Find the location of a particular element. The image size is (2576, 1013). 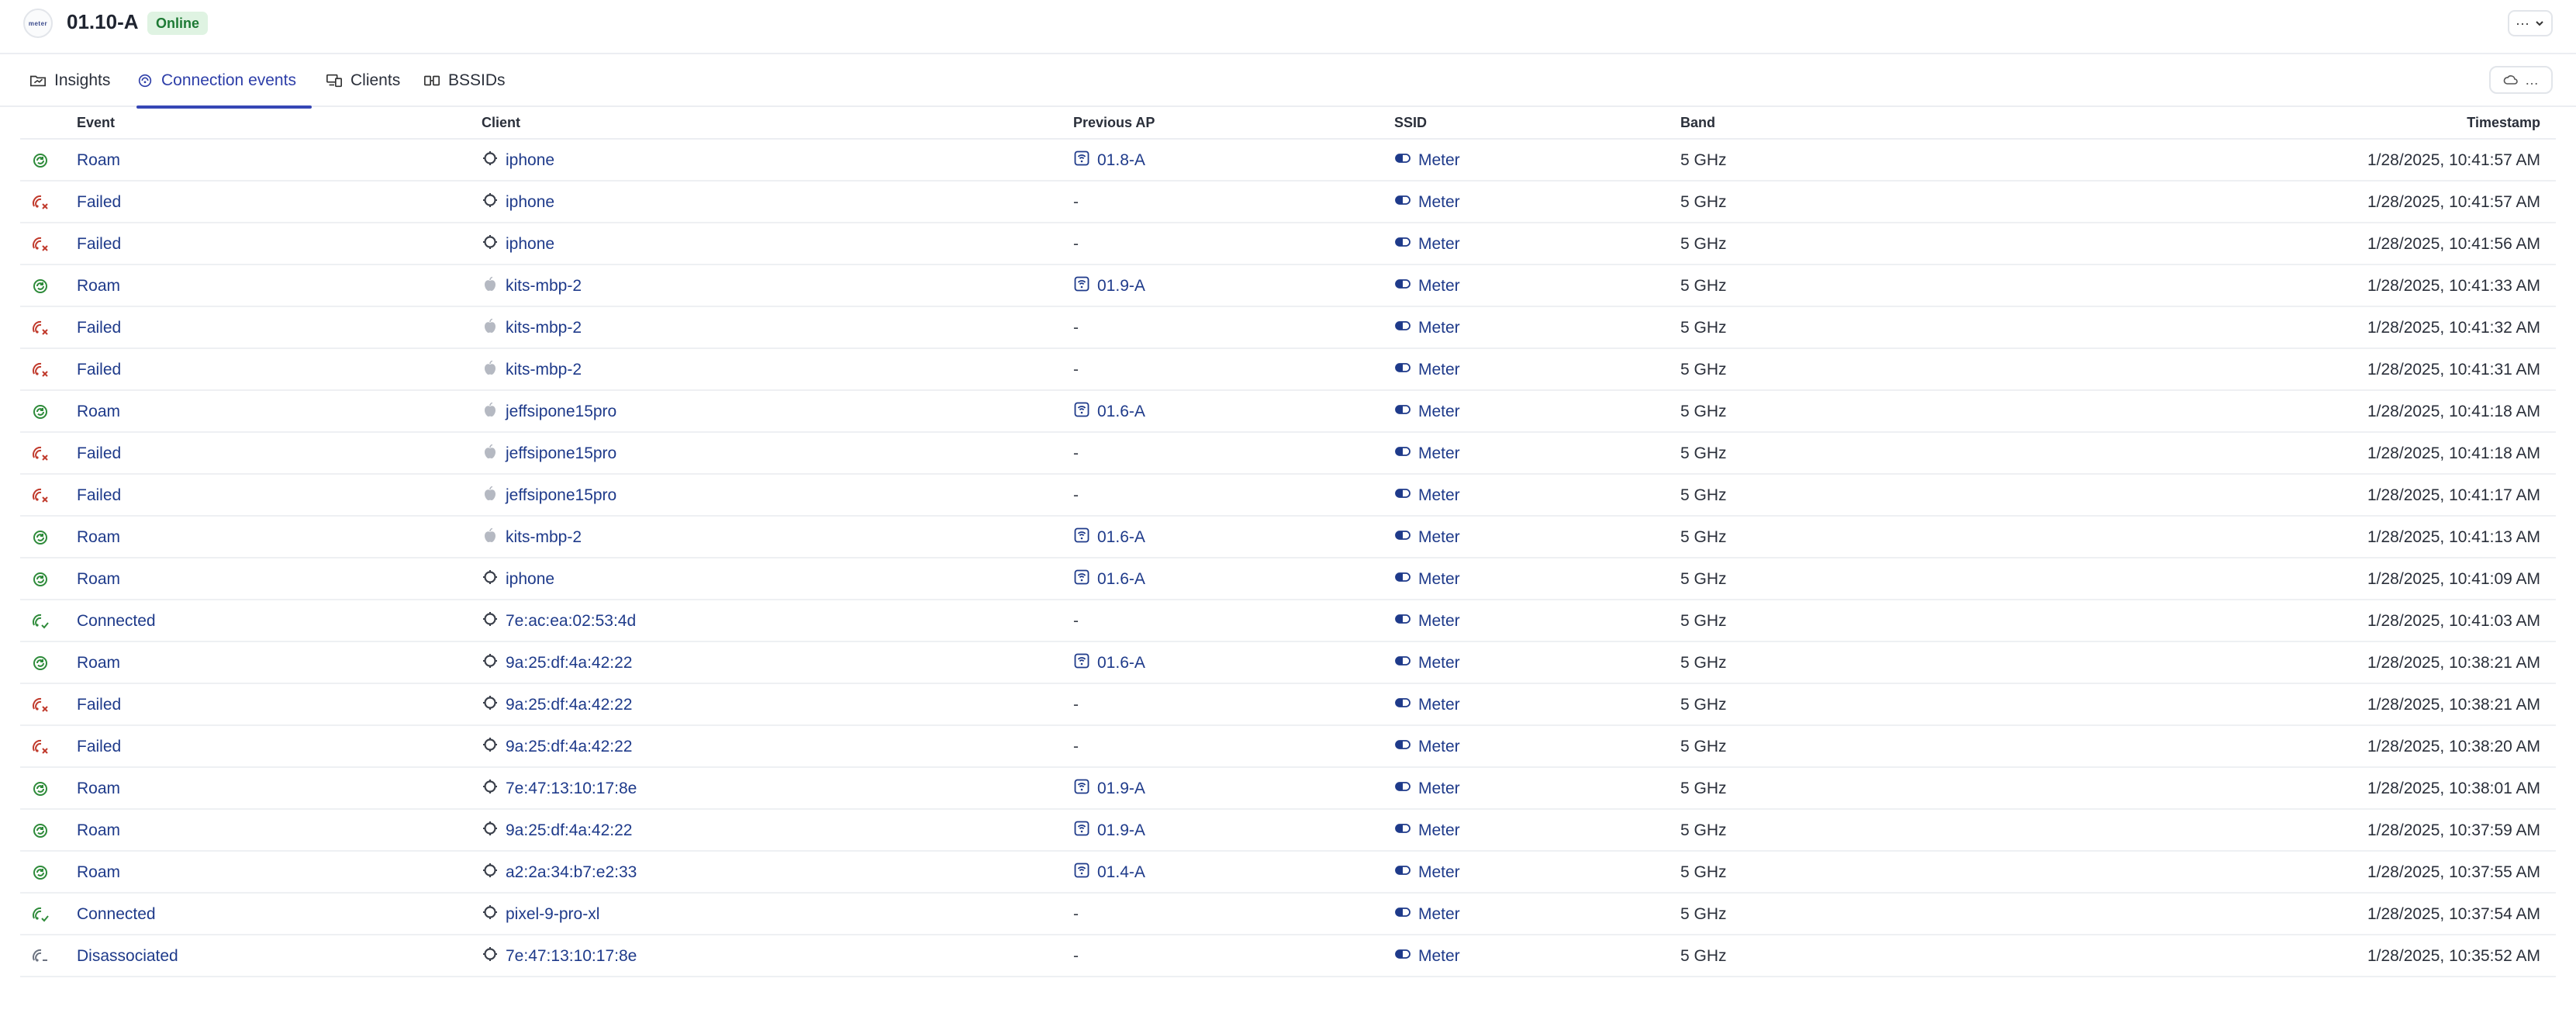

tab-bssids: BSSIDs is located at coordinates (465, 80).